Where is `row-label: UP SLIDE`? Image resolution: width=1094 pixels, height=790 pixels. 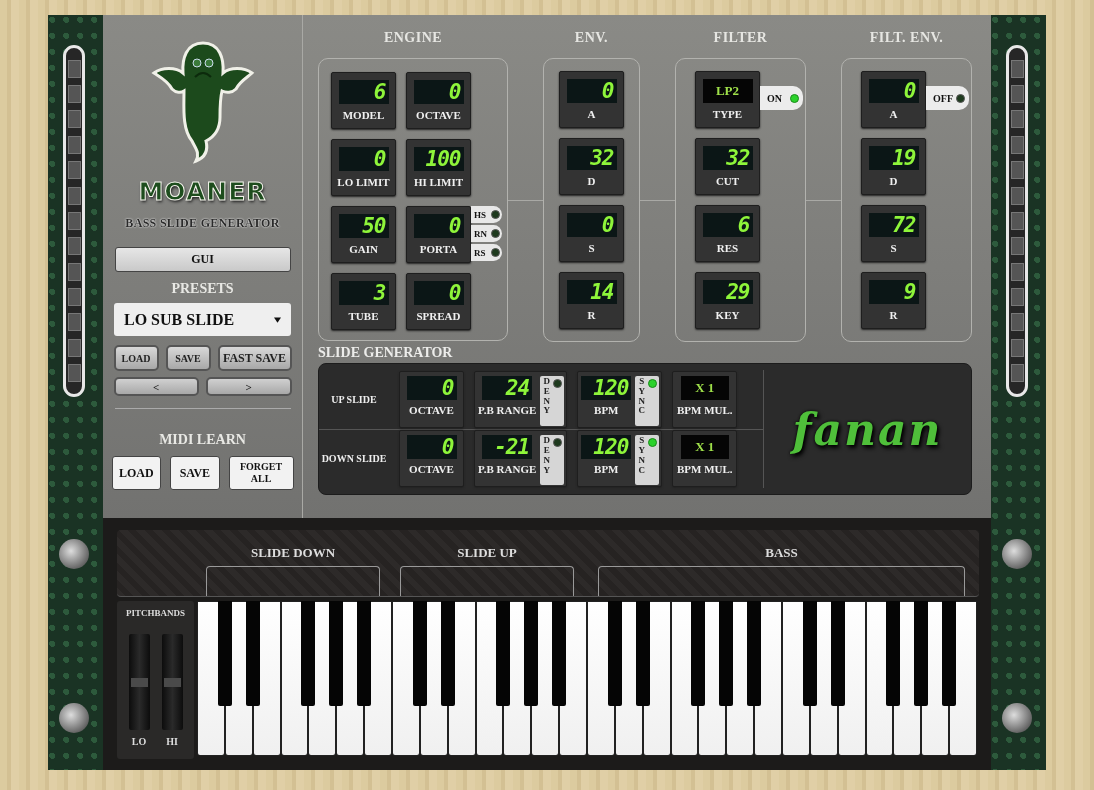 row-label: UP SLIDE is located at coordinates (354, 399).